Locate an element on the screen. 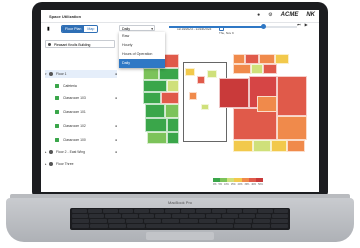 The image size is (360, 248). legend-tick-label: 0% is located at coordinates (215, 184).